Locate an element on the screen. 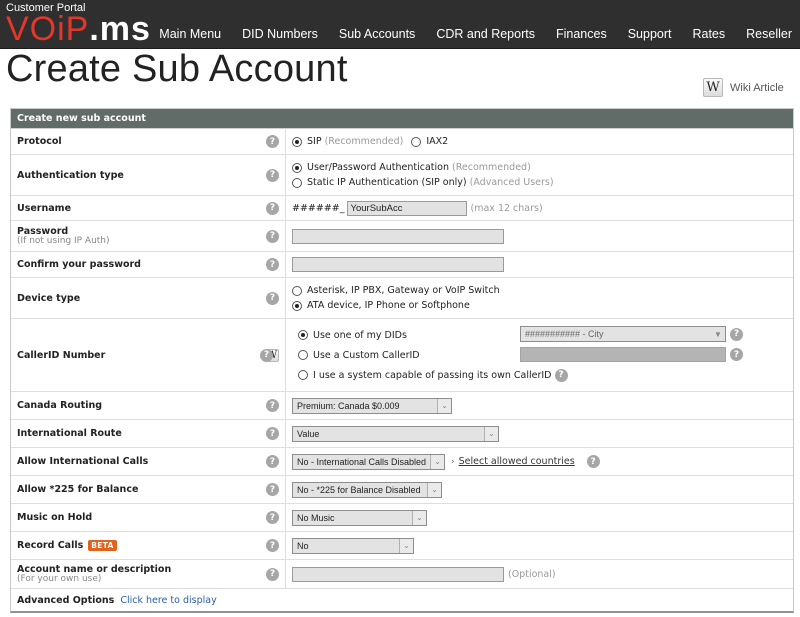  device-ata-label: ATA device, IP Phone or Softphone is located at coordinates (388, 305).